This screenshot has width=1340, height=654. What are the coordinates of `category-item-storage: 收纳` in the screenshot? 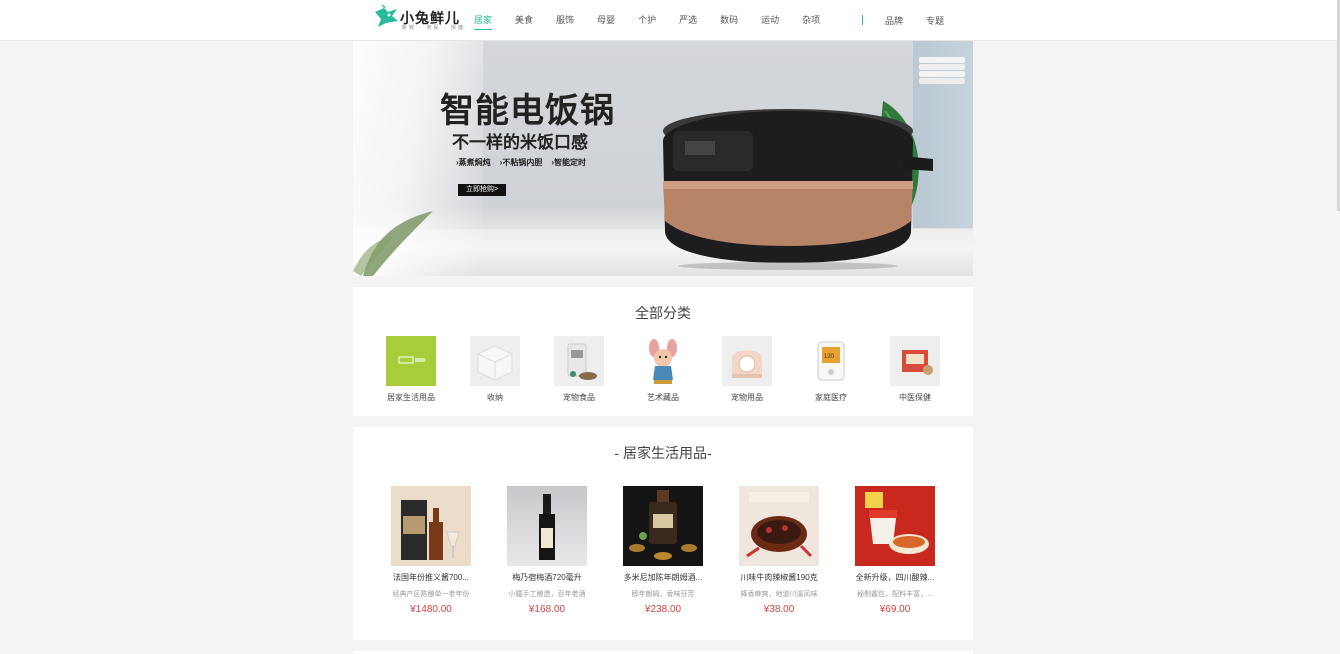 It's located at (495, 369).